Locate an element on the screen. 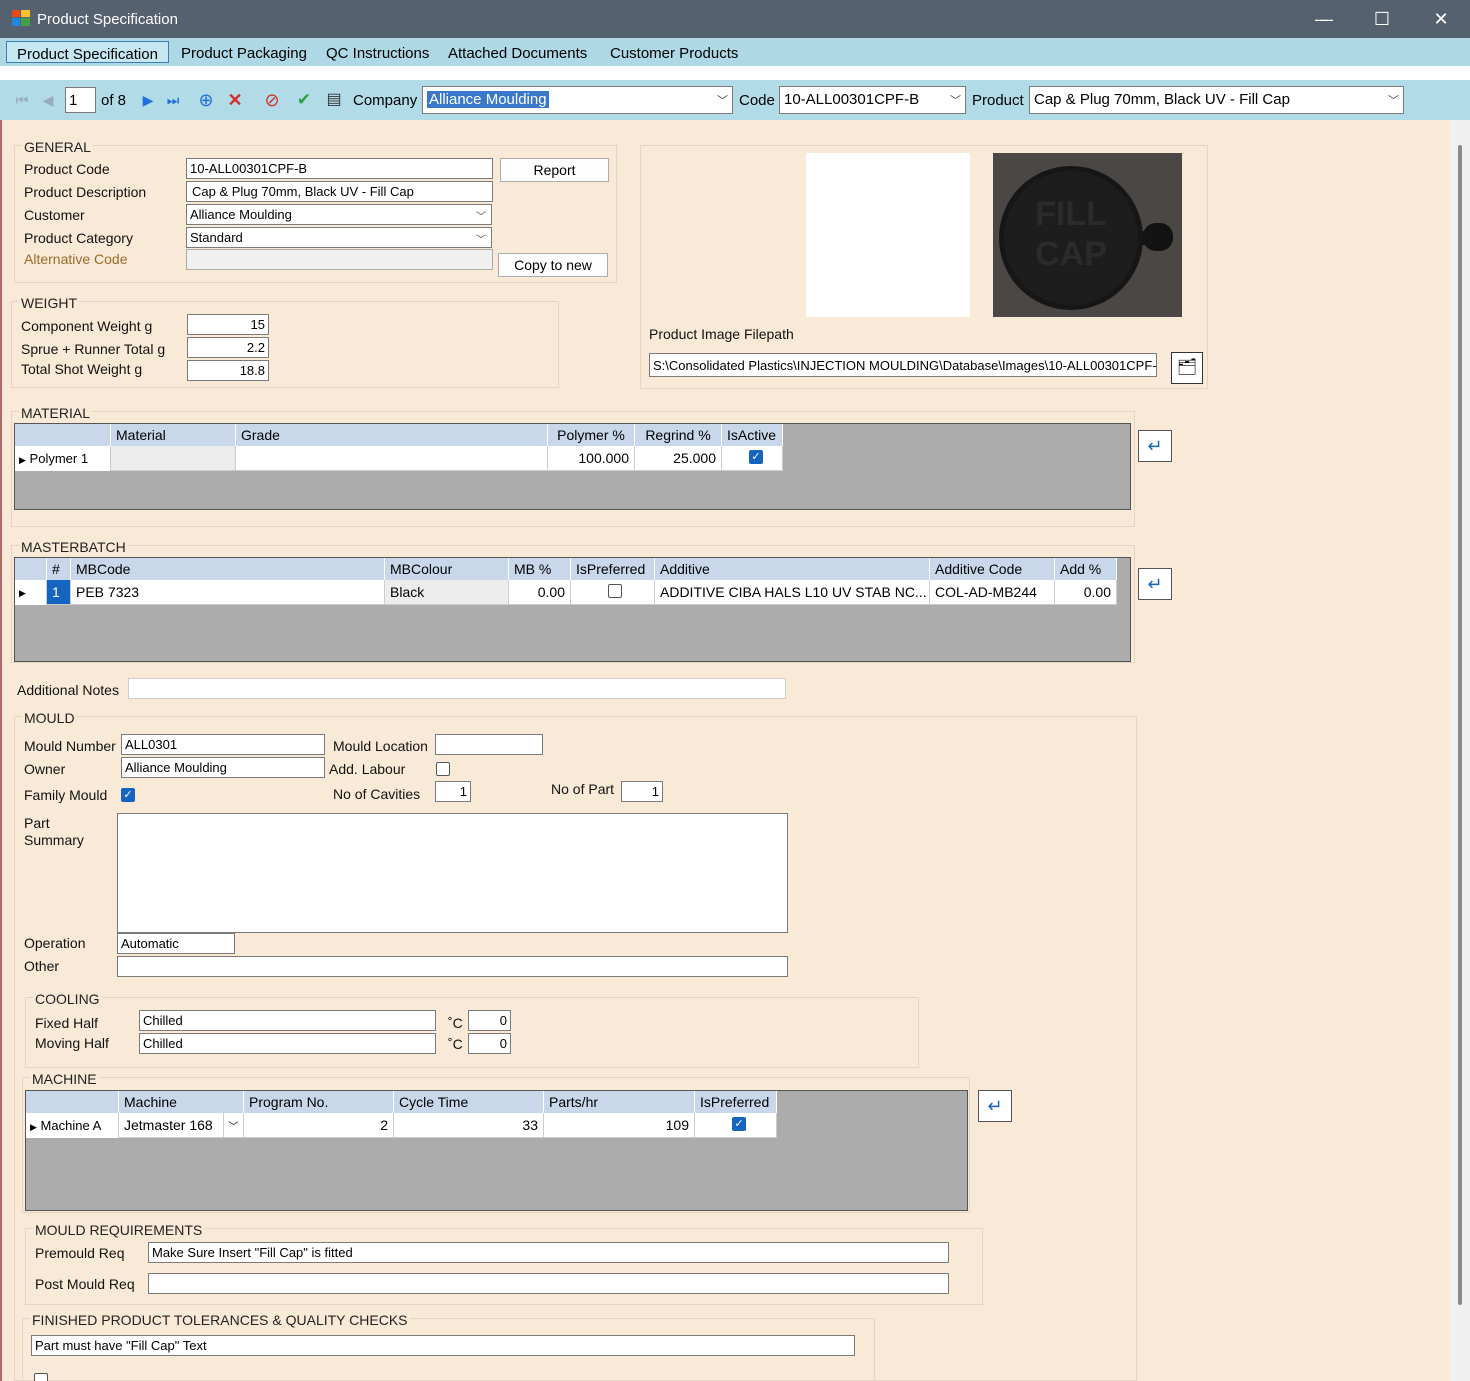 Image resolution: width=1470 pixels, height=1381 pixels. row-number-cell: 1 is located at coordinates (59, 592).